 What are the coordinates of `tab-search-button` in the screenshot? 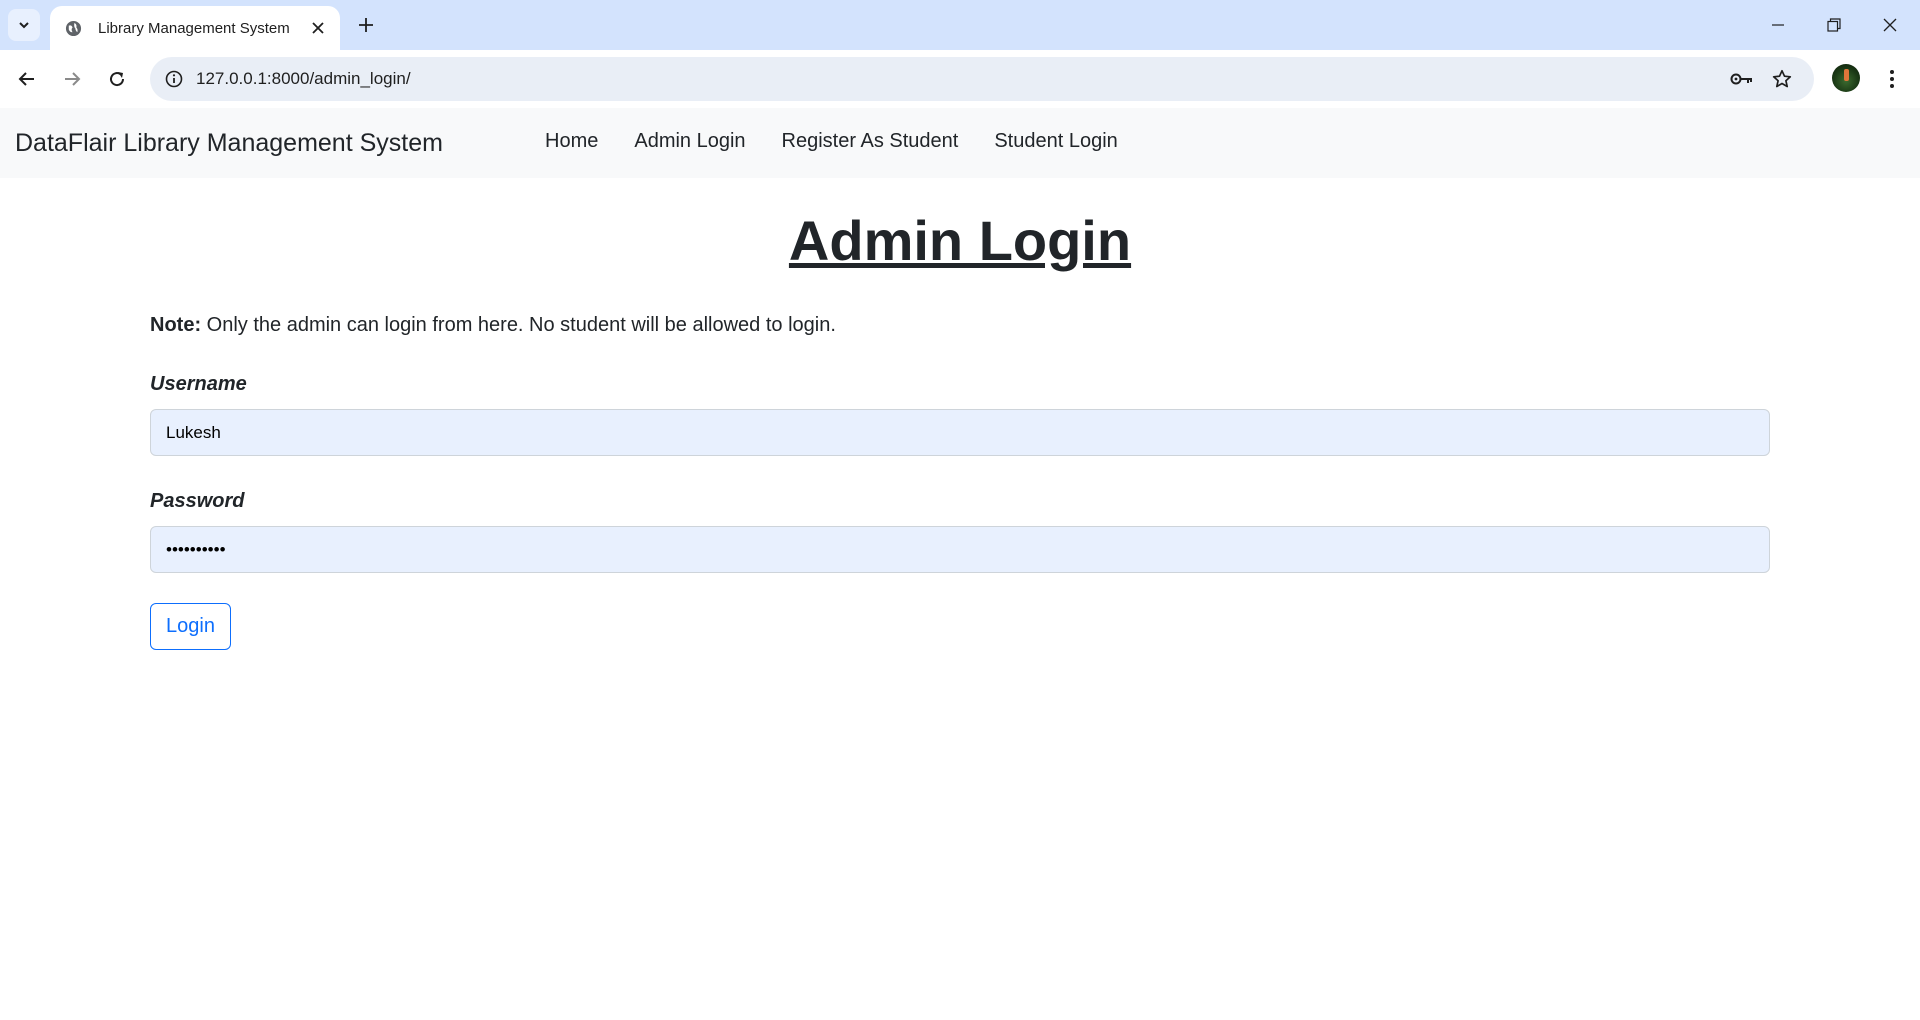 It's located at (24, 25).